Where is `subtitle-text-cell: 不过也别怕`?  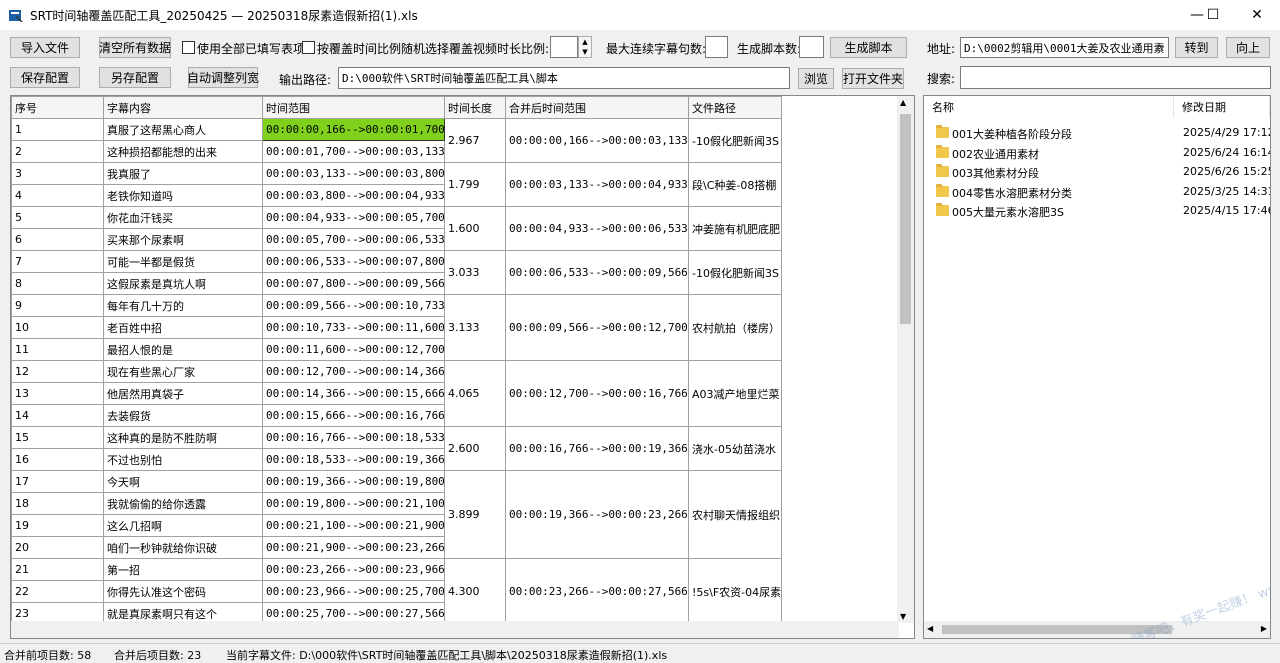 subtitle-text-cell: 不过也别怕 is located at coordinates (183, 459).